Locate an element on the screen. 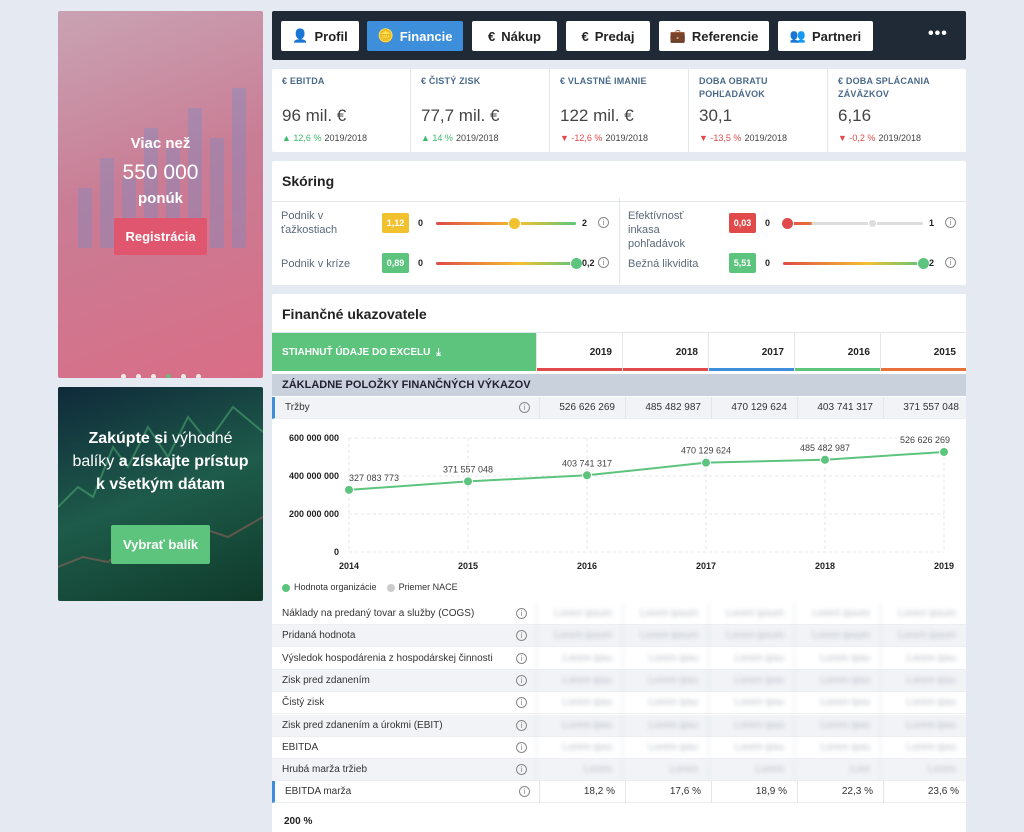 The height and width of the screenshot is (832, 1024). kpi-value: 77,7 mil. € is located at coordinates (460, 115).